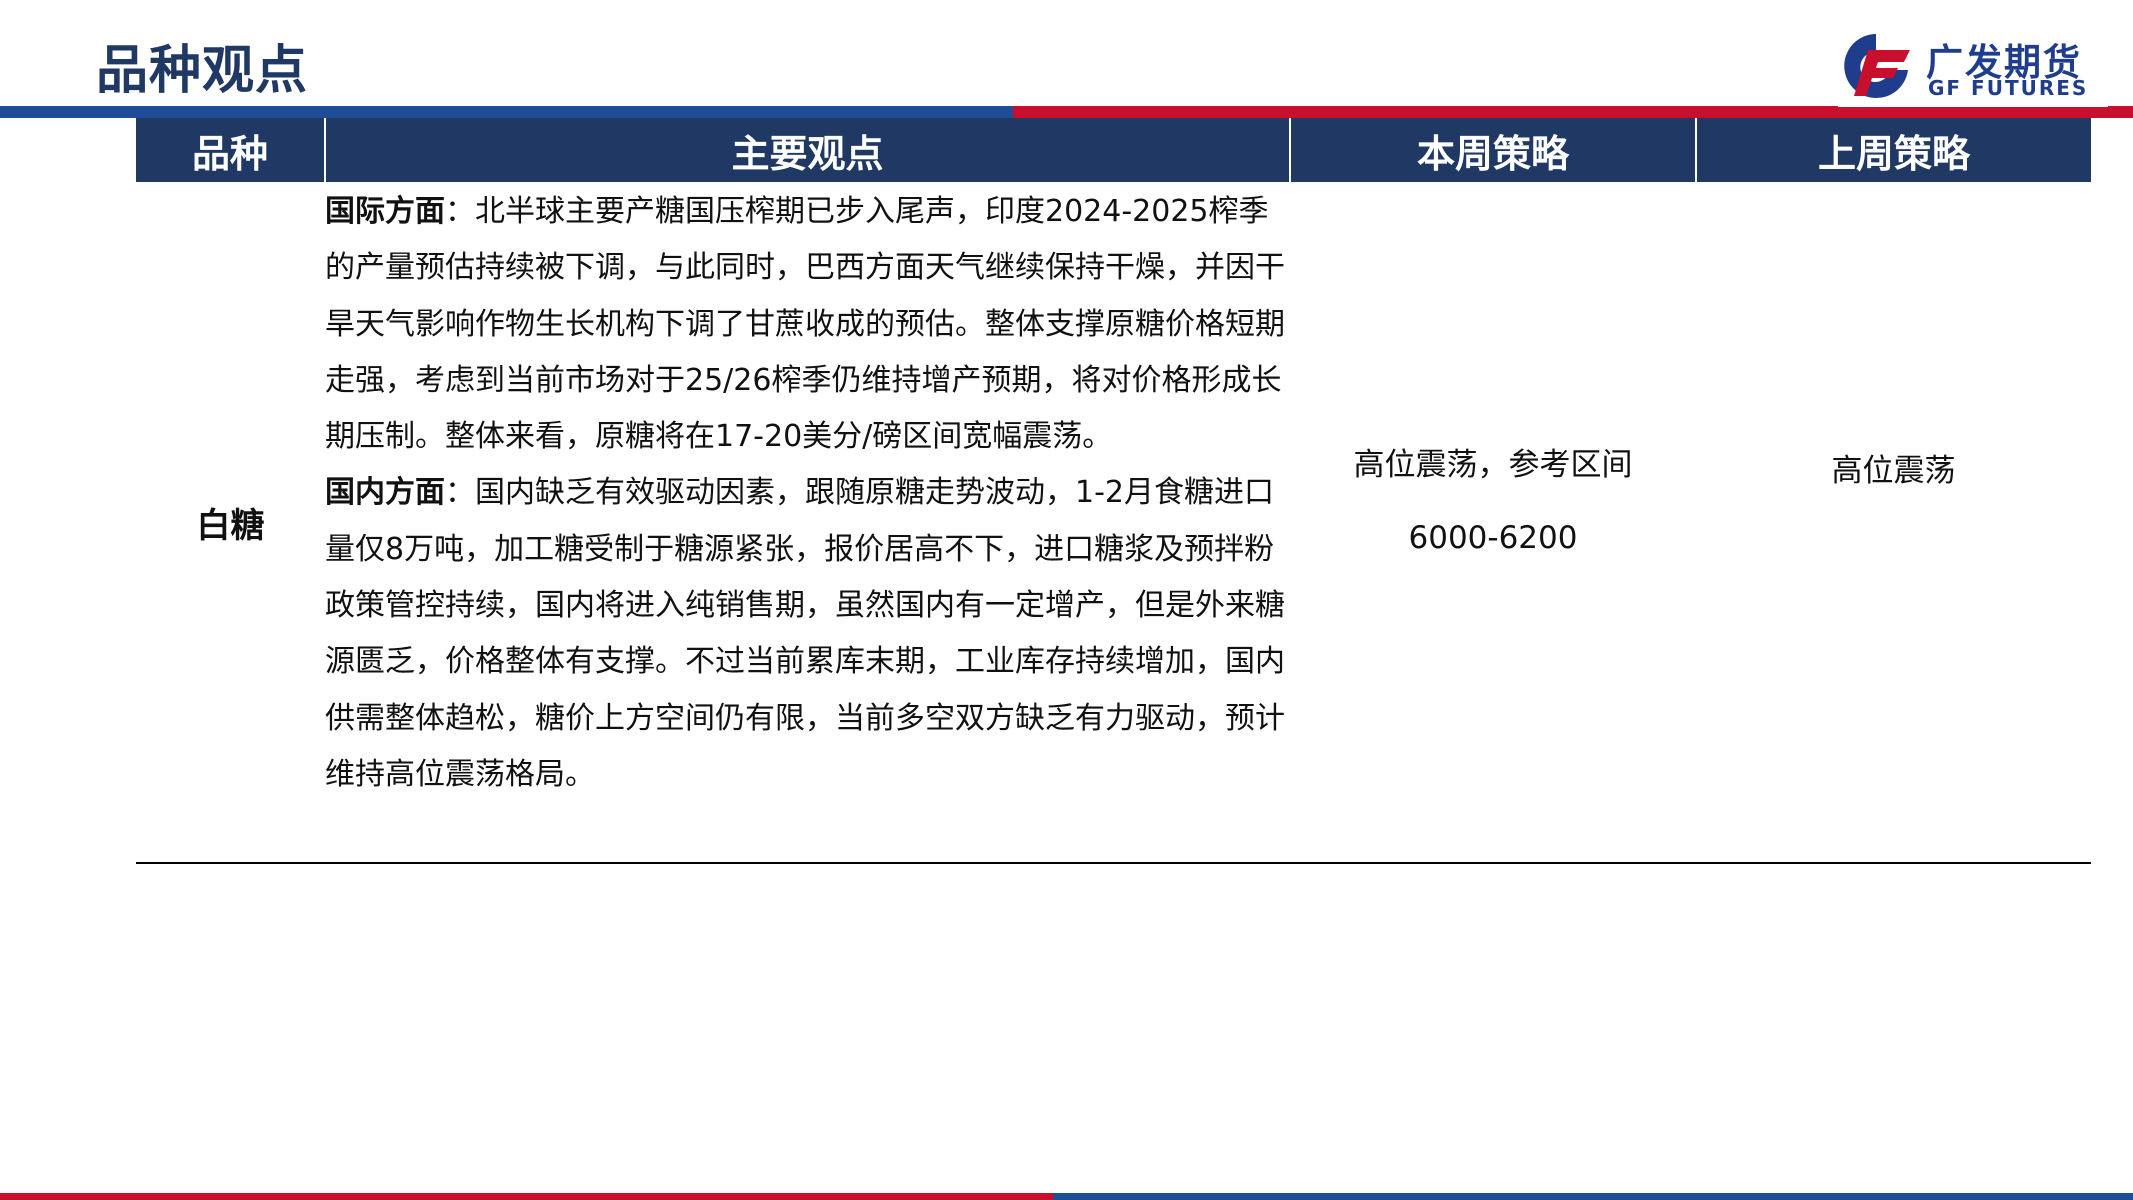 The width and height of the screenshot is (2133, 1200). I want to click on logo-underline, so click(1973, 105).